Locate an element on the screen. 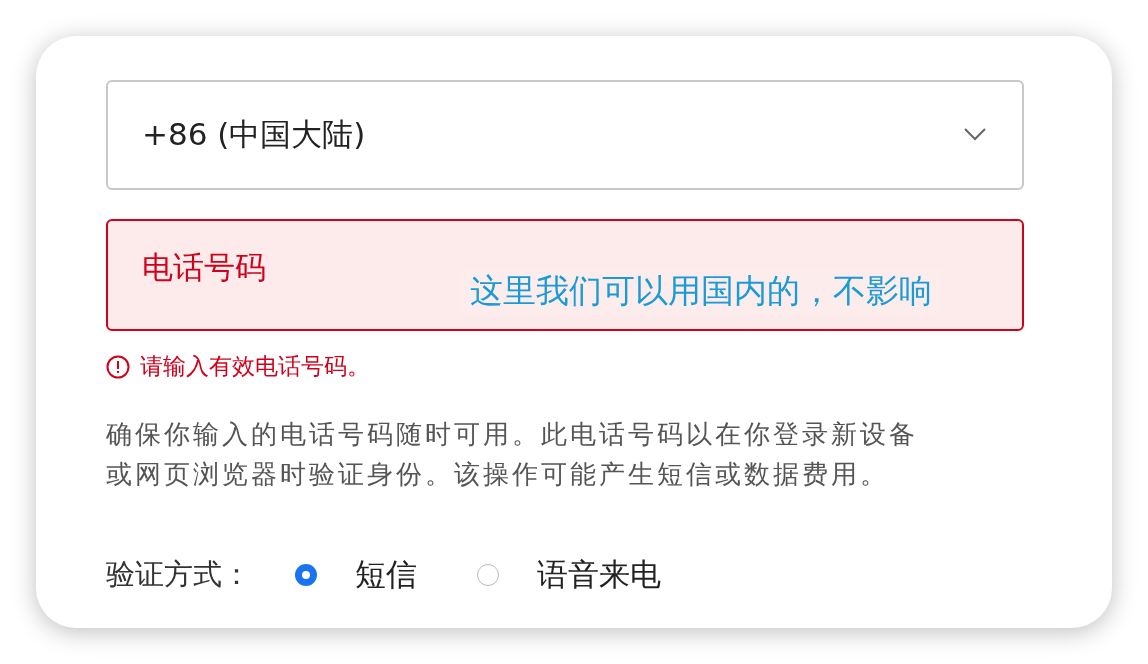 The image size is (1148, 664). chevron-down-icon is located at coordinates (975, 135).